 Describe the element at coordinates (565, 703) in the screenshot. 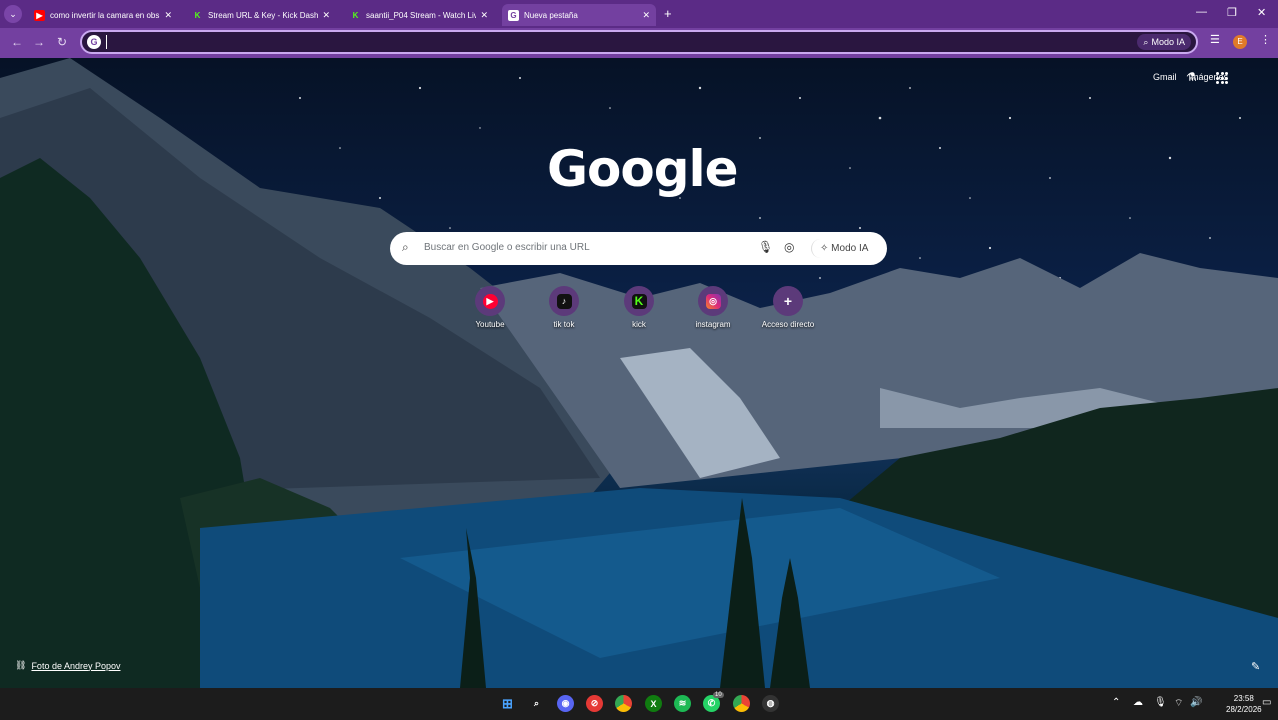

I see `discord-icon: ◉` at that location.